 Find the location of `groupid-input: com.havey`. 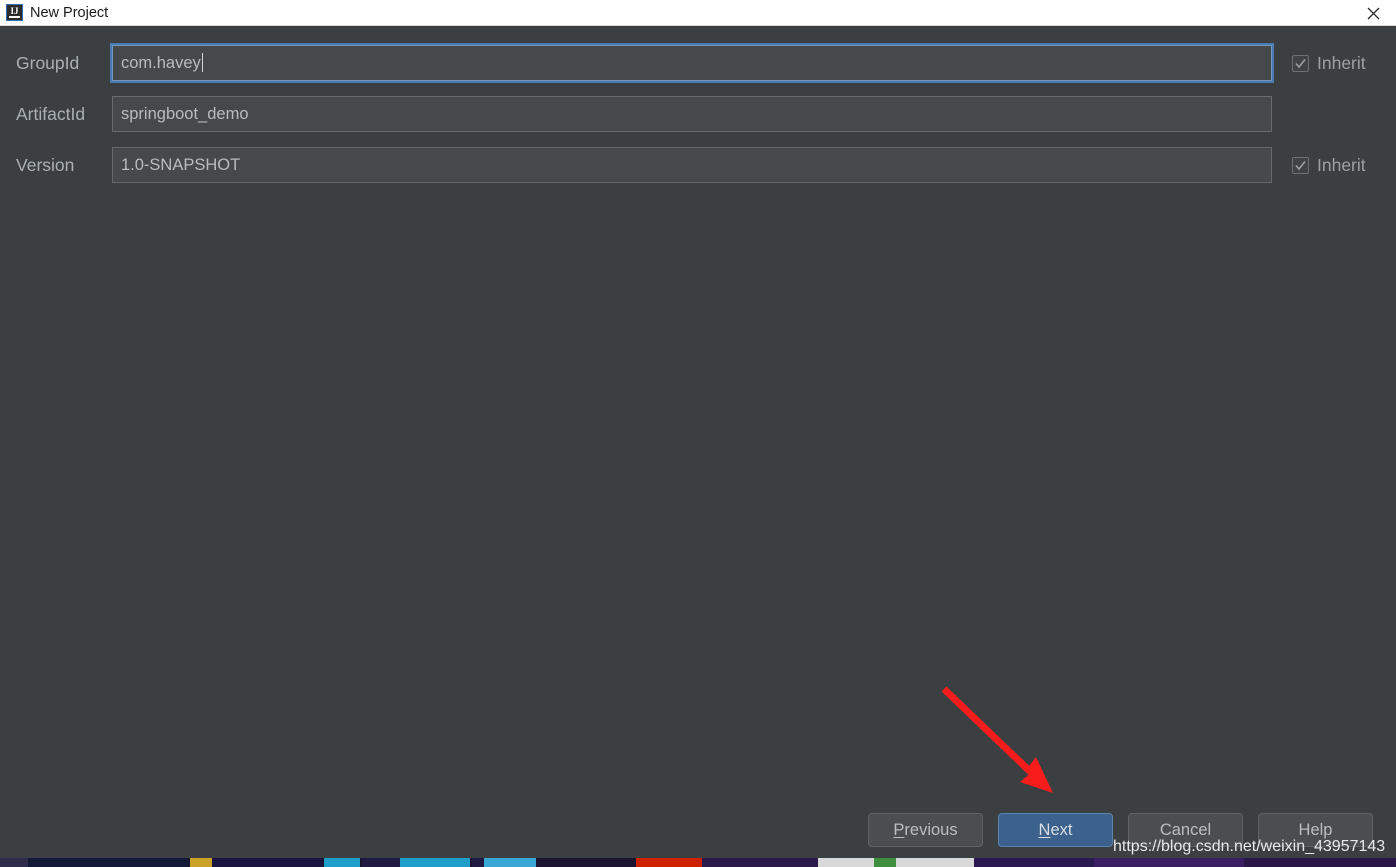

groupid-input: com.havey is located at coordinates (692, 63).